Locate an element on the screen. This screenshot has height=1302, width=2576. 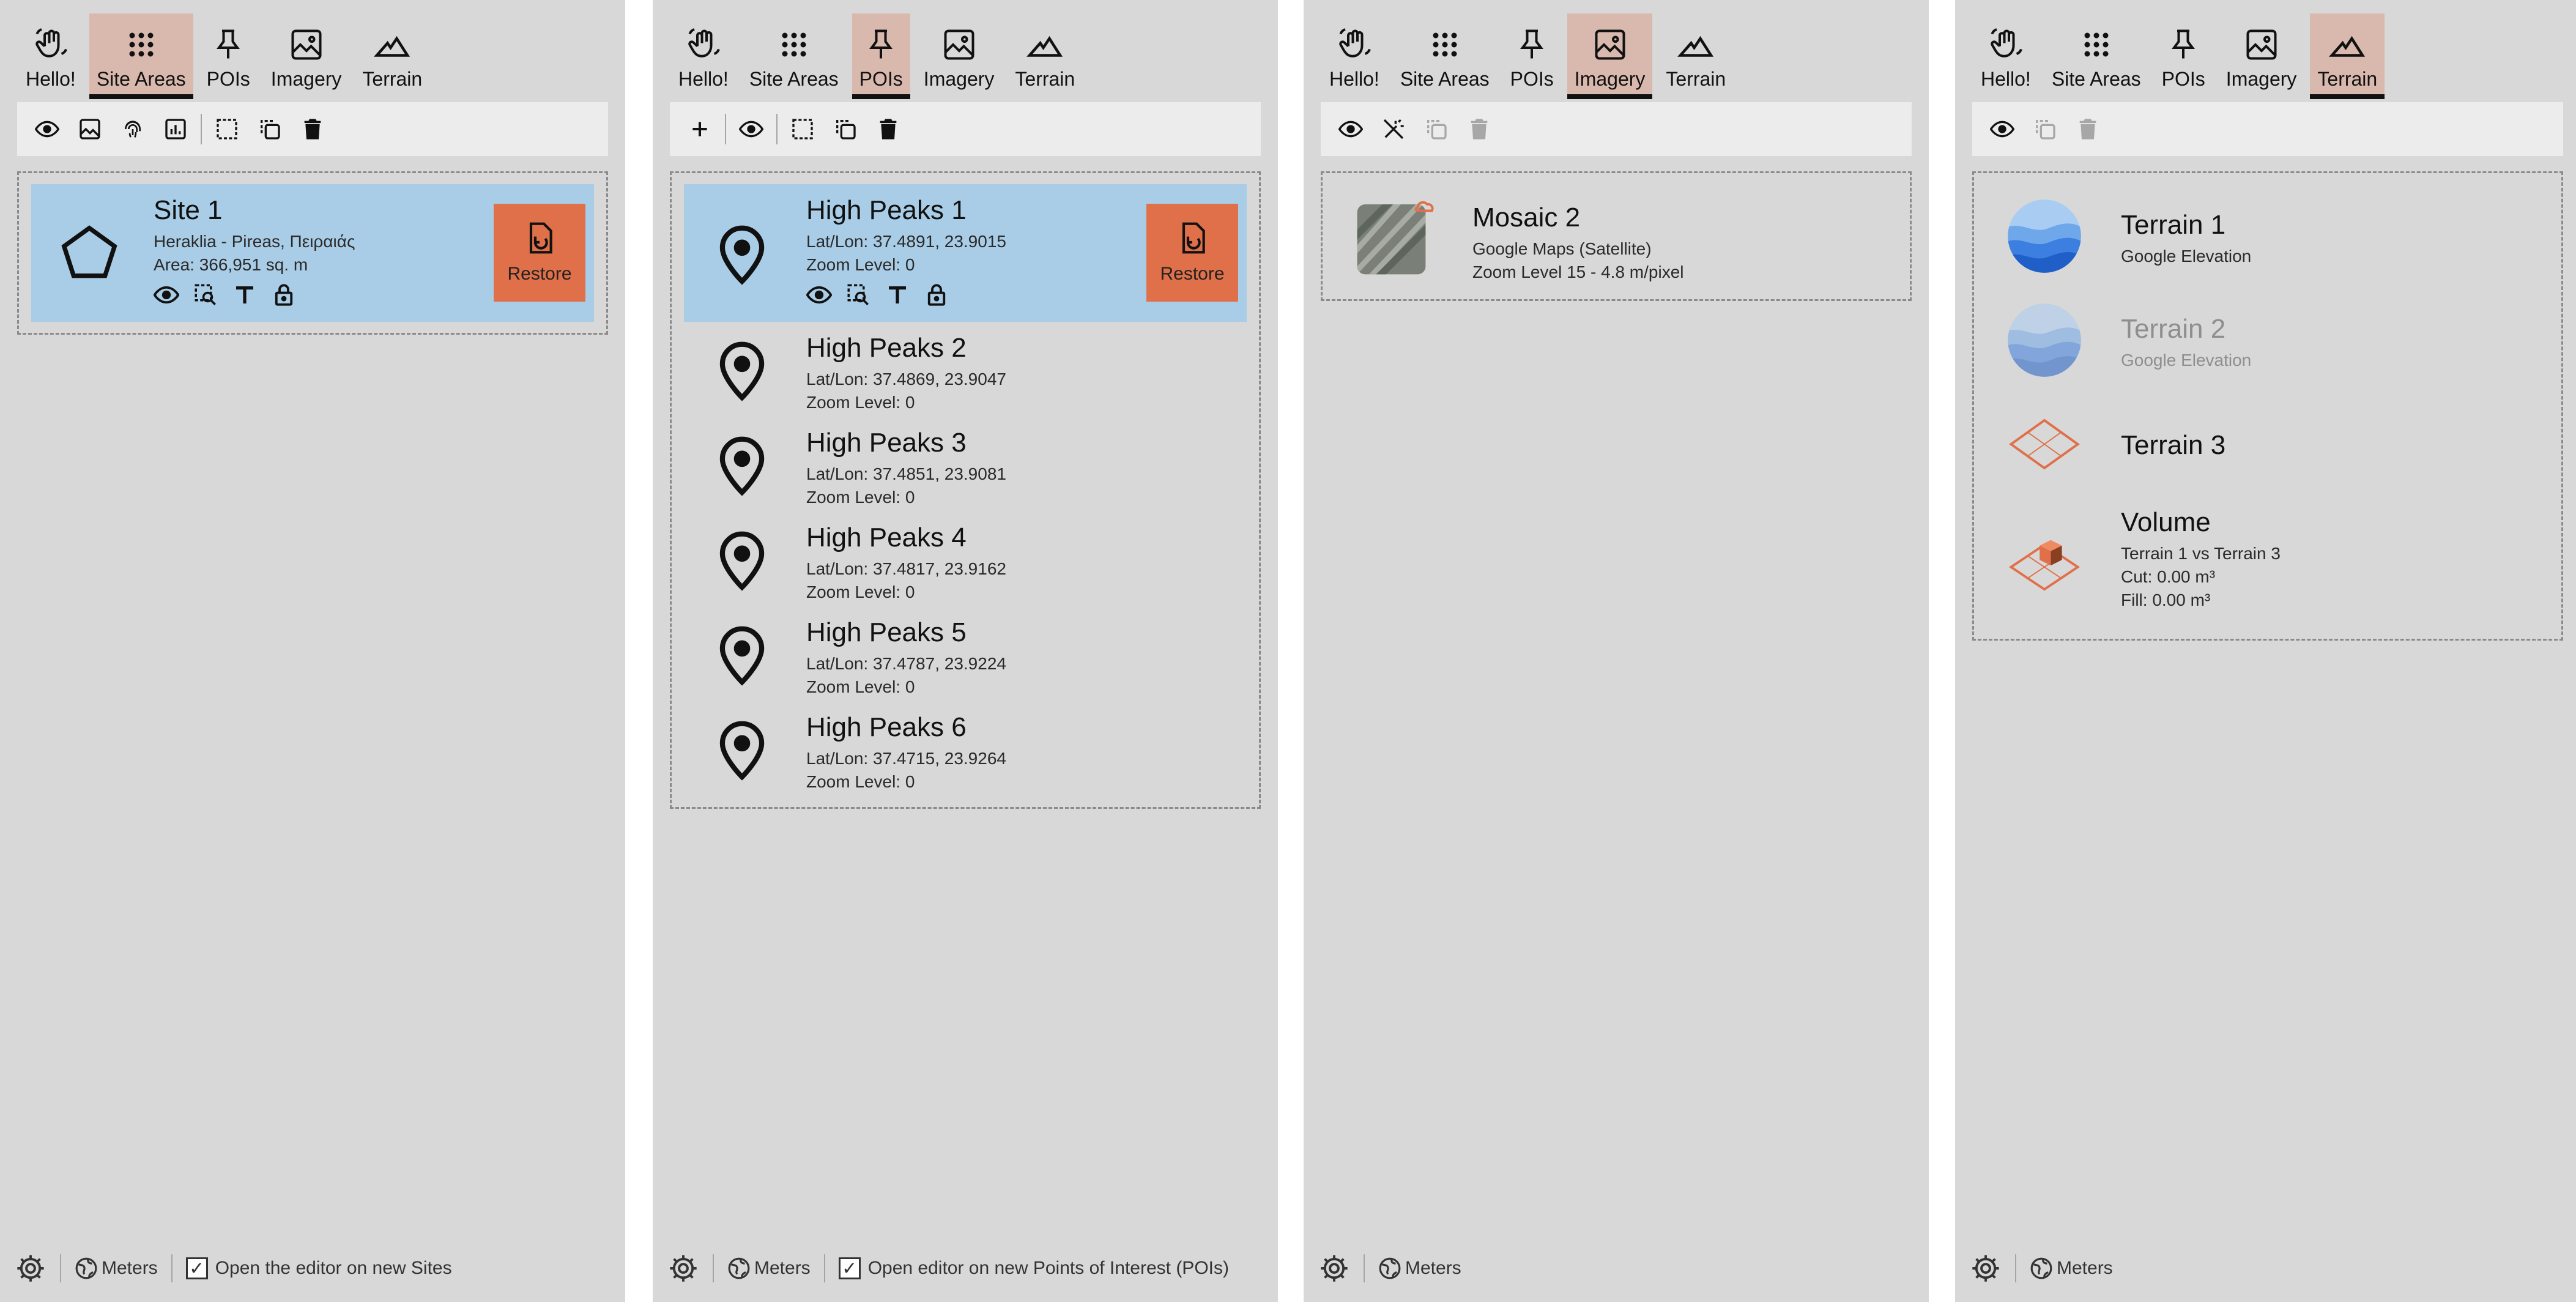
toolbar is located at coordinates (312, 129).